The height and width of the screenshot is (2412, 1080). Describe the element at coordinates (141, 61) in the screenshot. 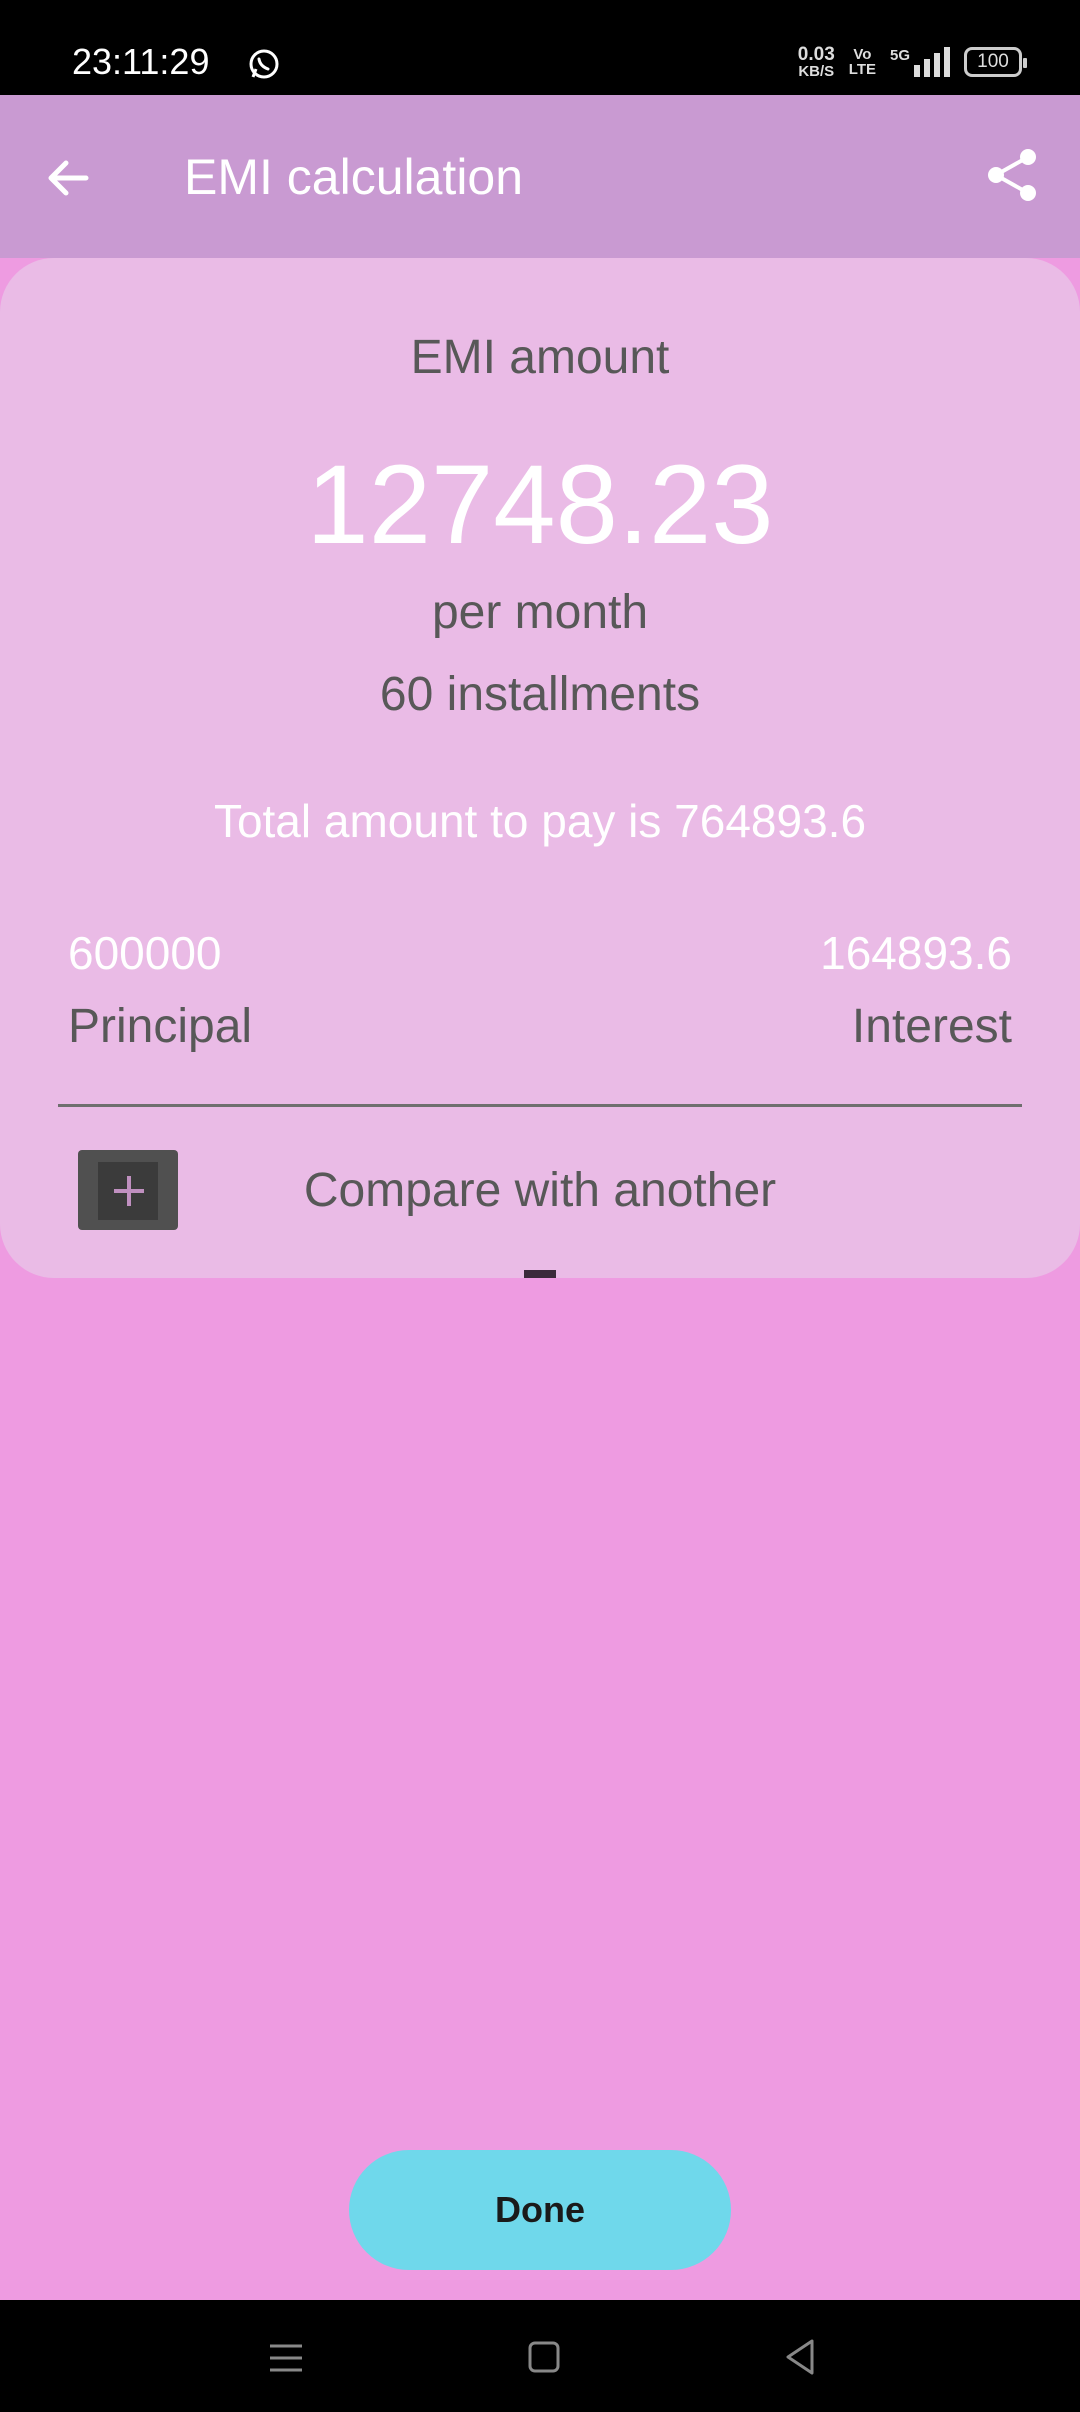

I see `status-time: 23:11:29` at that location.